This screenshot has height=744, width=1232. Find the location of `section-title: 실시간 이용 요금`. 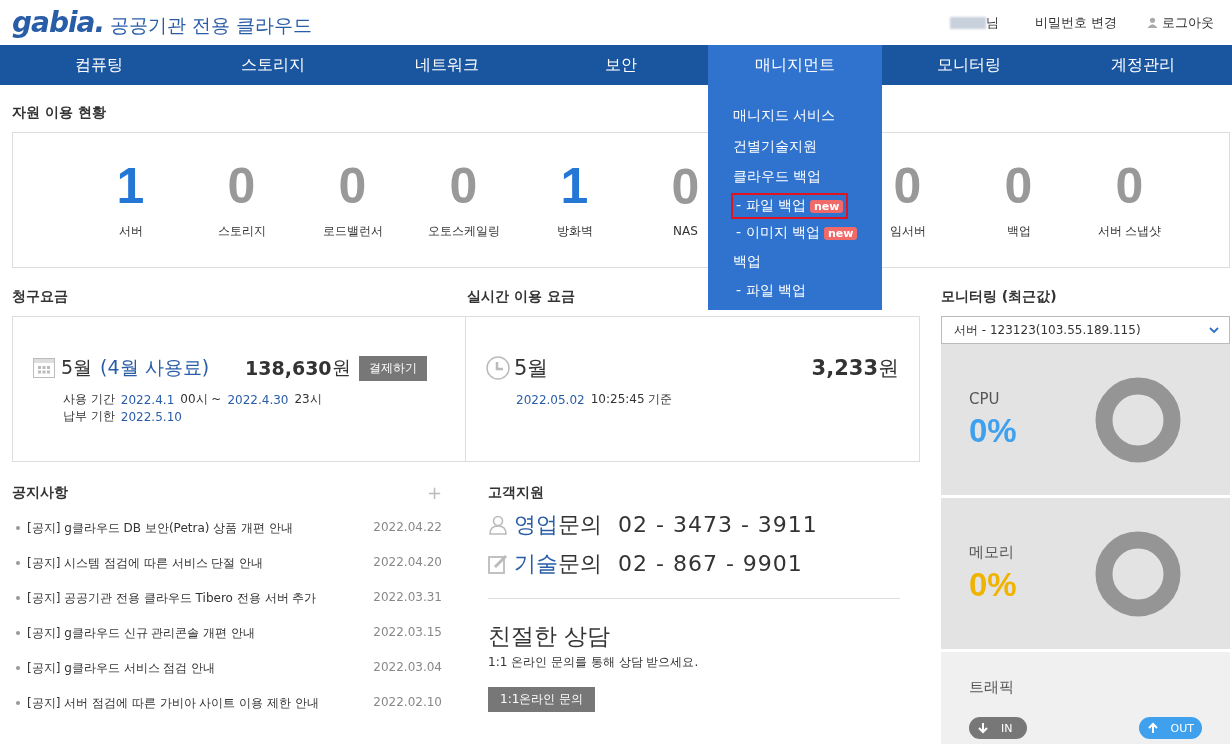

section-title: 실시간 이용 요금 is located at coordinates (521, 297).